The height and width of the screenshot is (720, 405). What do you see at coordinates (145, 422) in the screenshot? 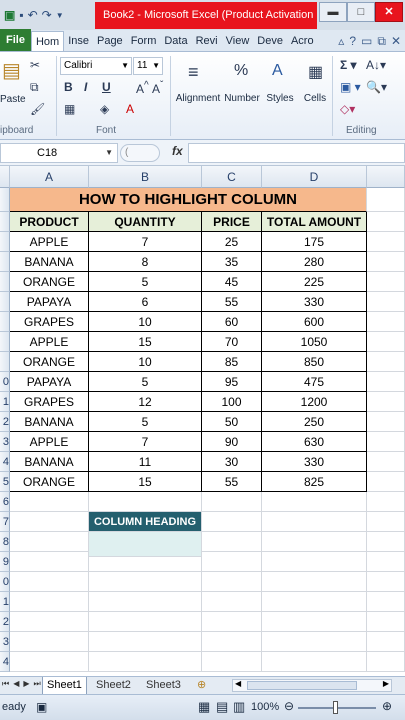
I see `table-cell: 5` at bounding box center [145, 422].